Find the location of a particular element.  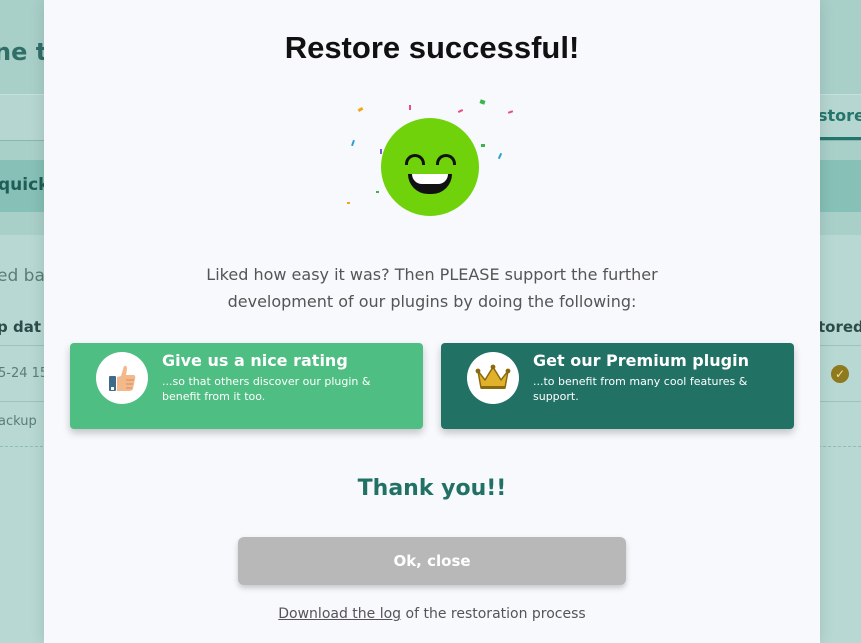

right-eye is located at coordinates (446, 159).